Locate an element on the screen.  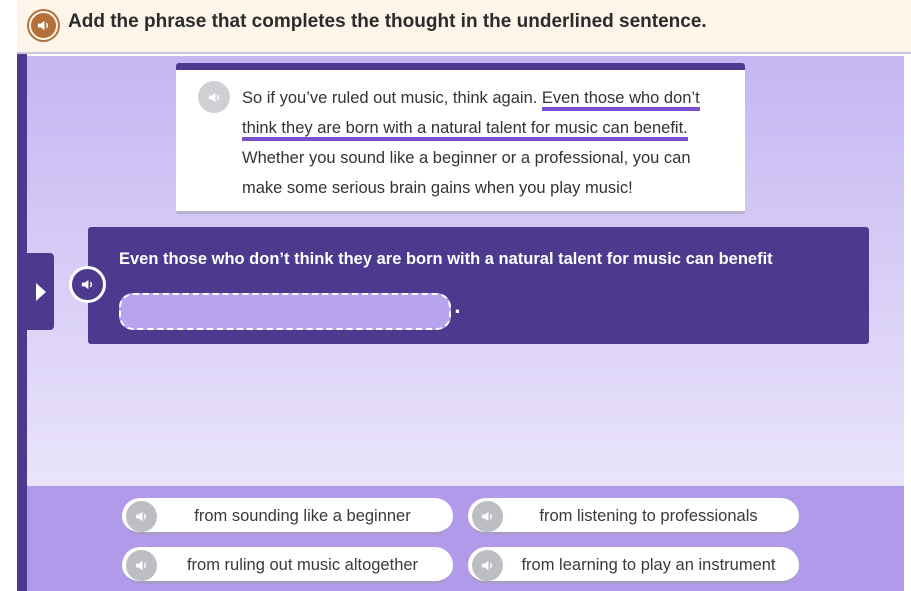
question-audio-button is located at coordinates (87, 284).